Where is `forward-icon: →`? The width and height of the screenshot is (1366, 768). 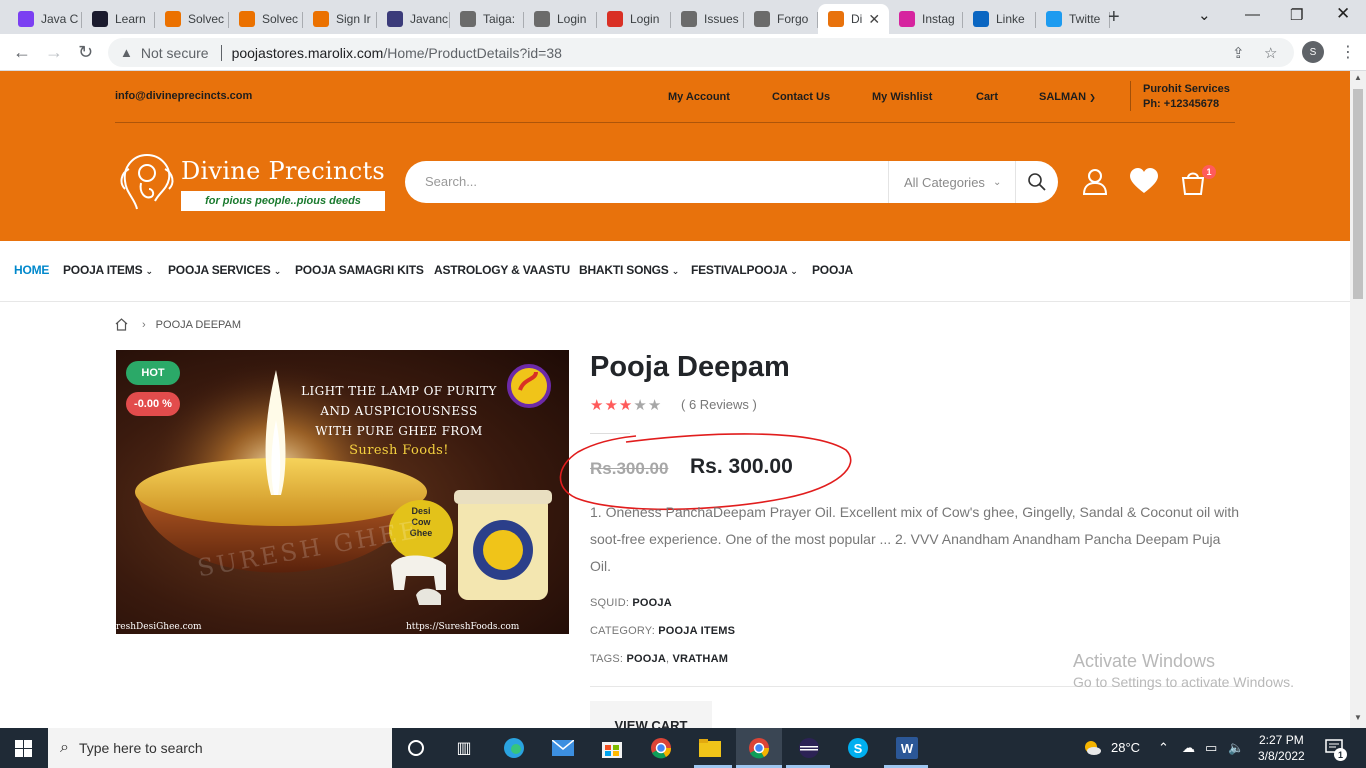
forward-icon: → is located at coordinates (54, 52).